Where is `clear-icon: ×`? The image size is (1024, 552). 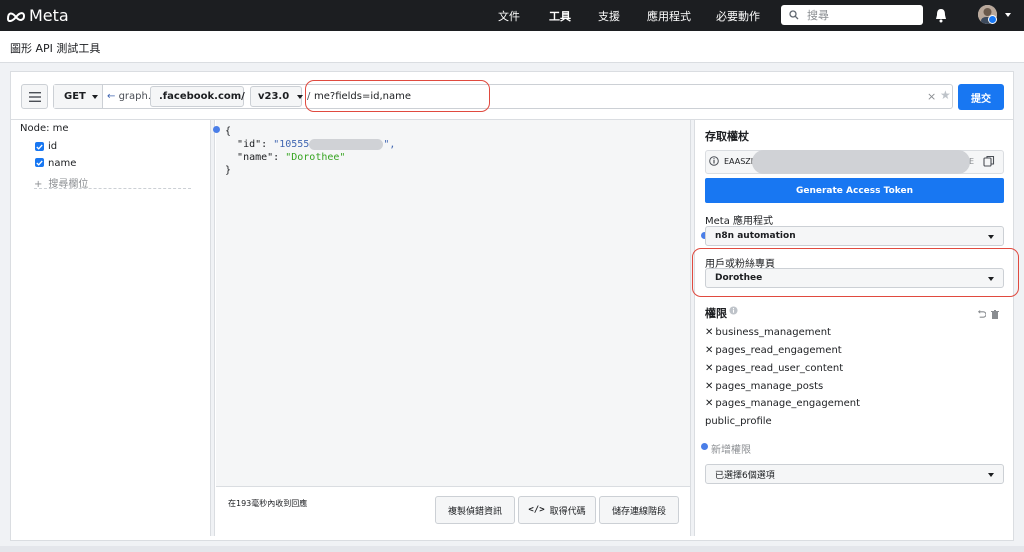
clear-icon: × is located at coordinates (931, 96).